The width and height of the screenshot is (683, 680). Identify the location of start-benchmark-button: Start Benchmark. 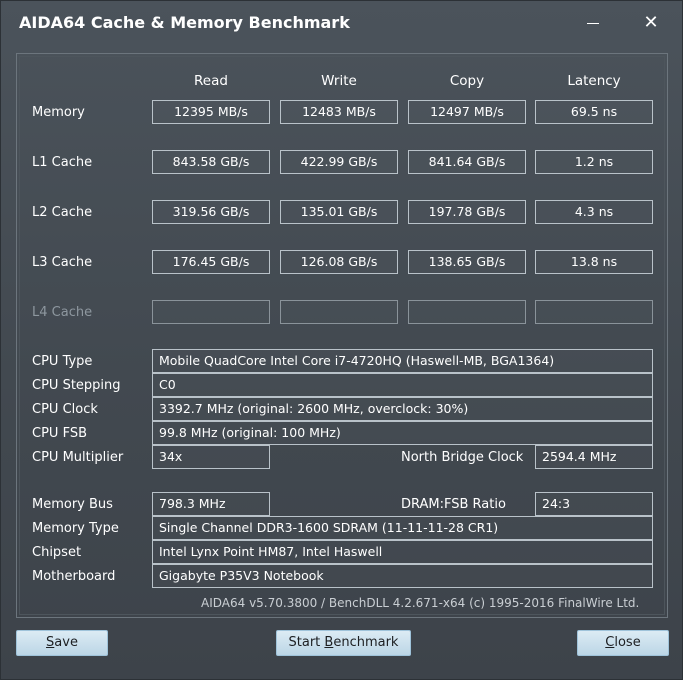
(343, 643).